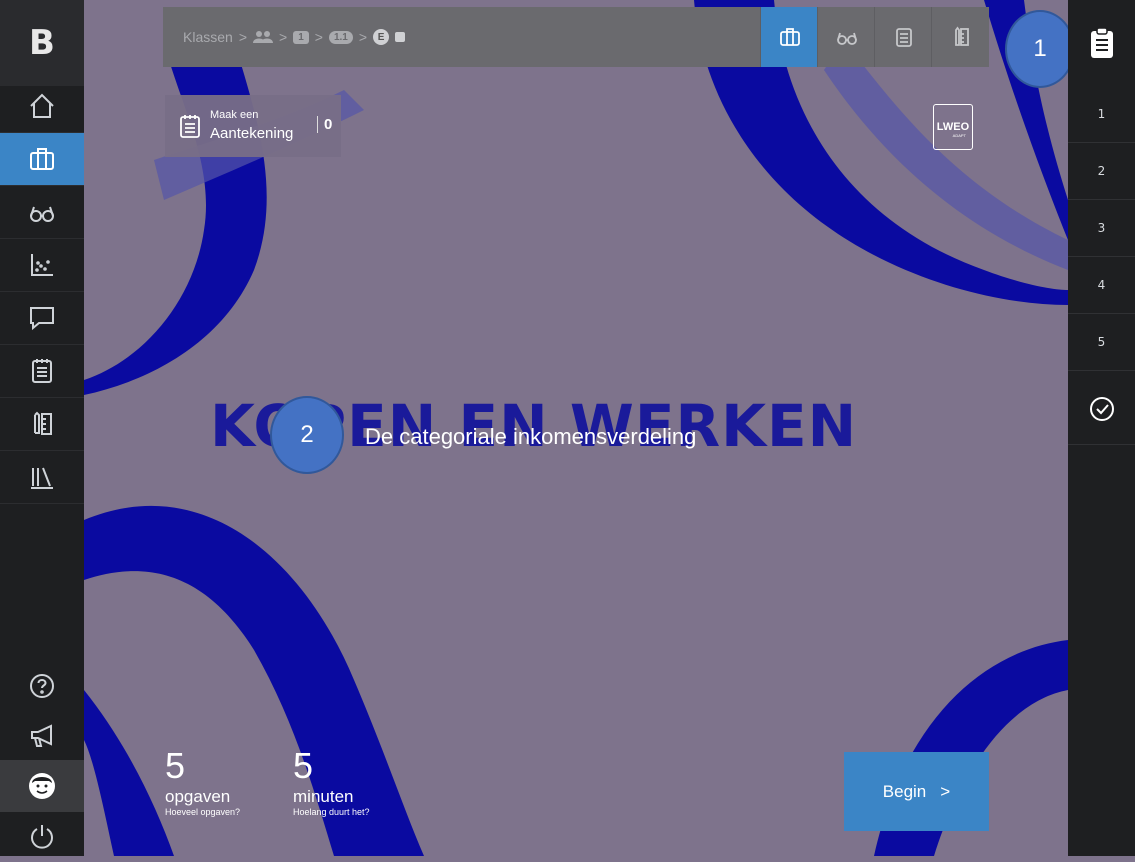 This screenshot has height=862, width=1135. Describe the element at coordinates (42, 836) in the screenshot. I see `power-icon` at that location.